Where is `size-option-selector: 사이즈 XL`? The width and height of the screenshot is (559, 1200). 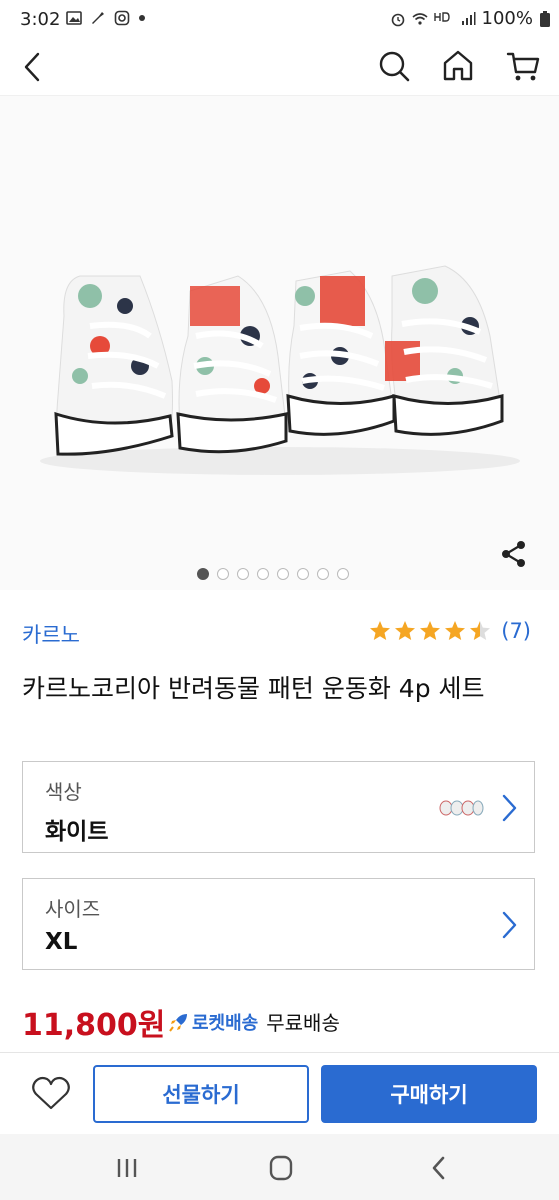 size-option-selector: 사이즈 XL is located at coordinates (278, 924).